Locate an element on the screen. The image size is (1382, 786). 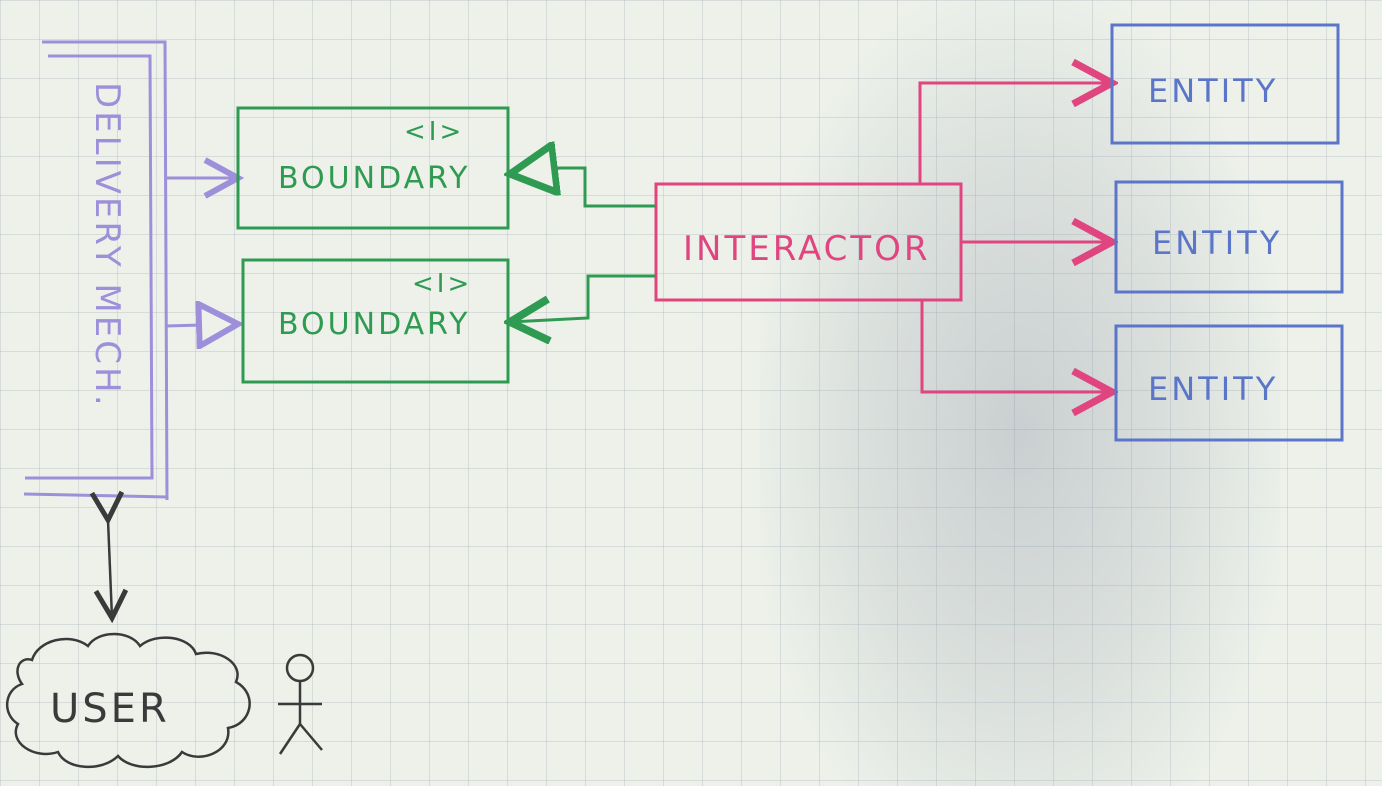
delivery-implements-boundary-bottom-arrow is located at coordinates (201, 325).